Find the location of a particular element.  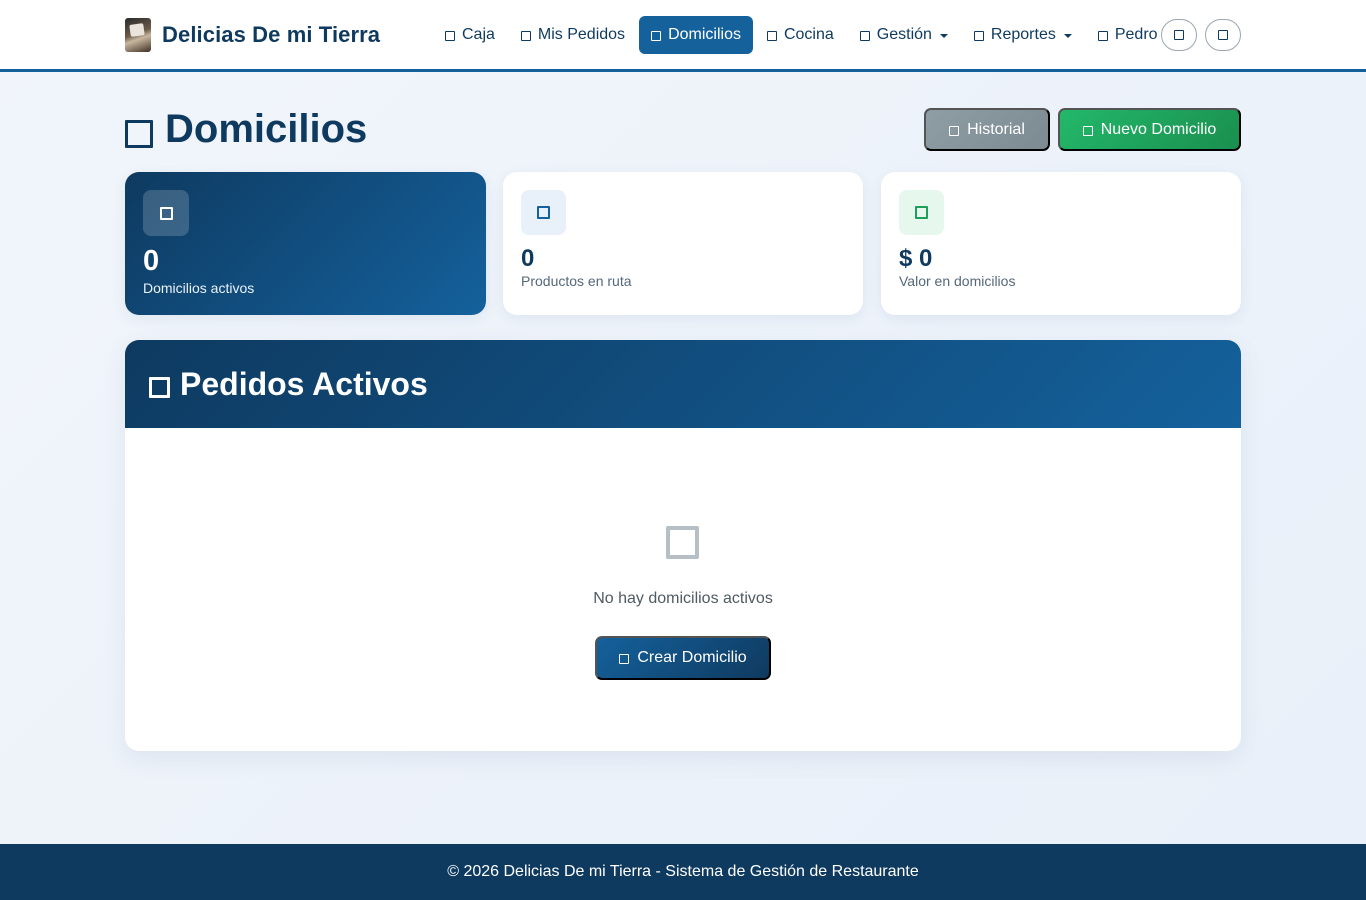

money-icon is located at coordinates (921, 212).